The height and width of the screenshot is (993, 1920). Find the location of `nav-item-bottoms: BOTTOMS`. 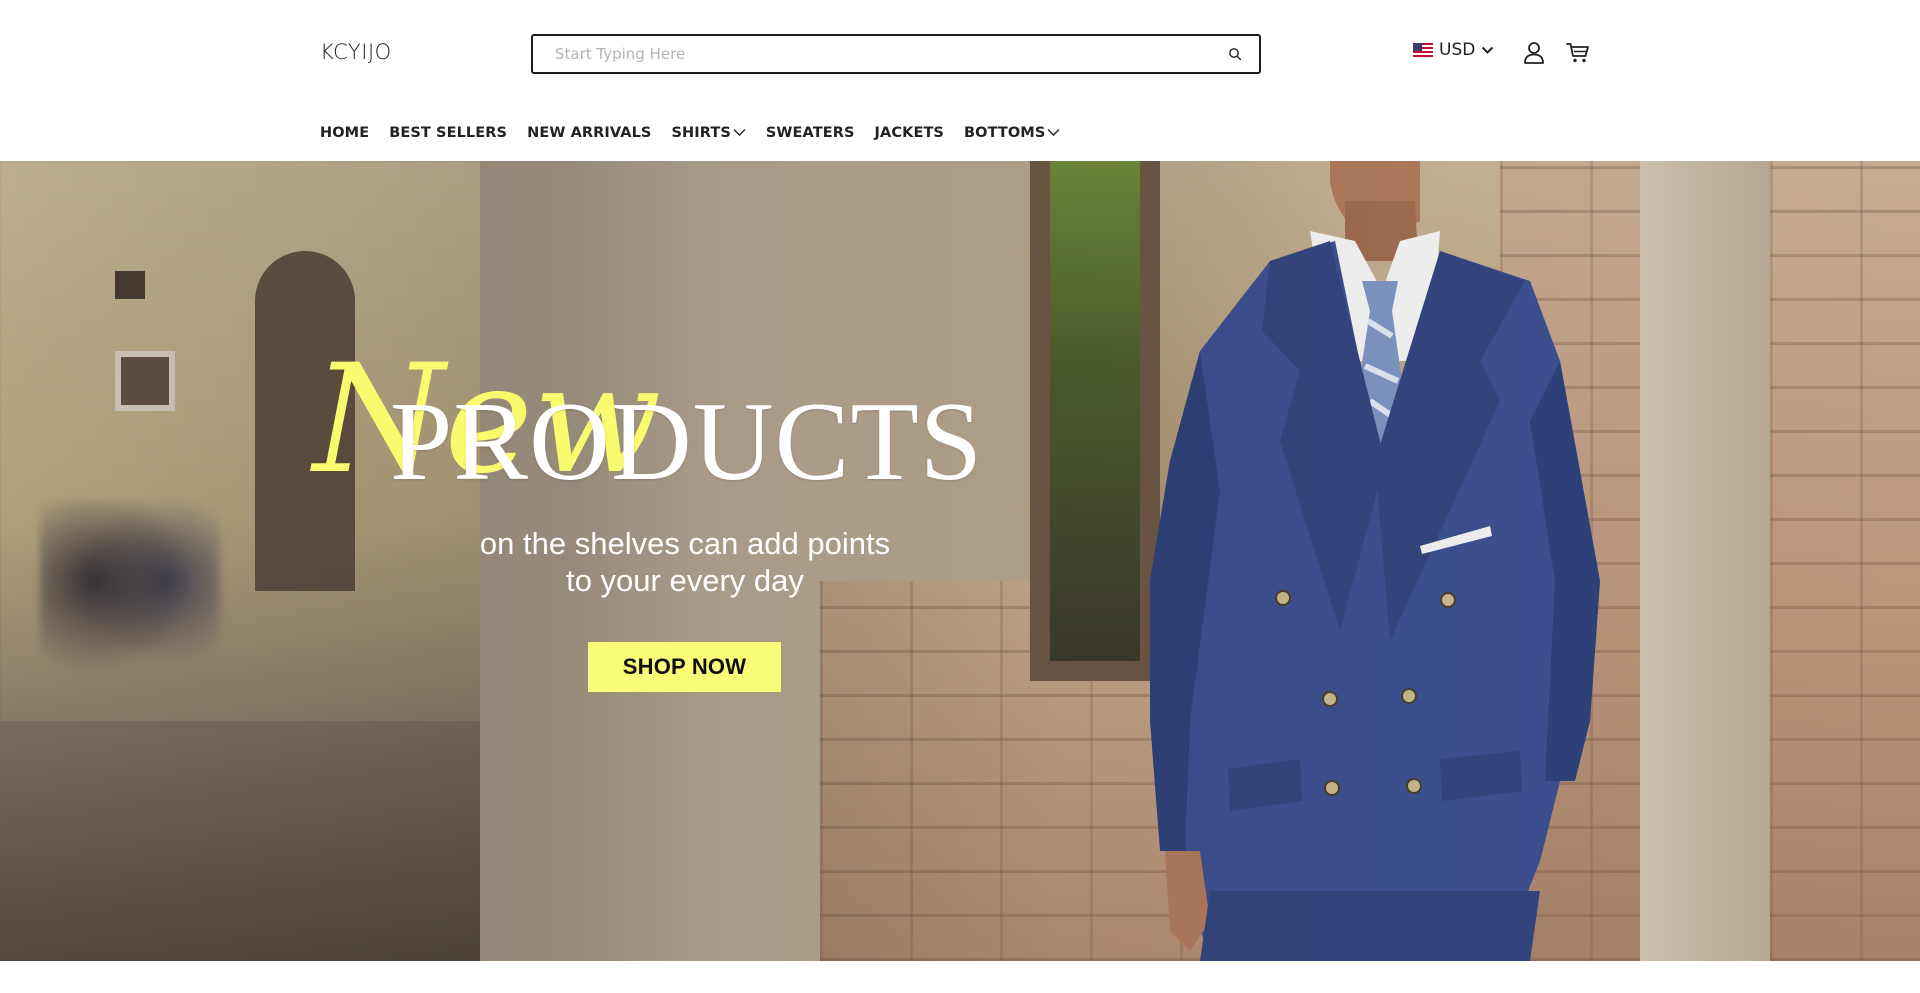

nav-item-bottoms: BOTTOMS is located at coordinates (1012, 133).